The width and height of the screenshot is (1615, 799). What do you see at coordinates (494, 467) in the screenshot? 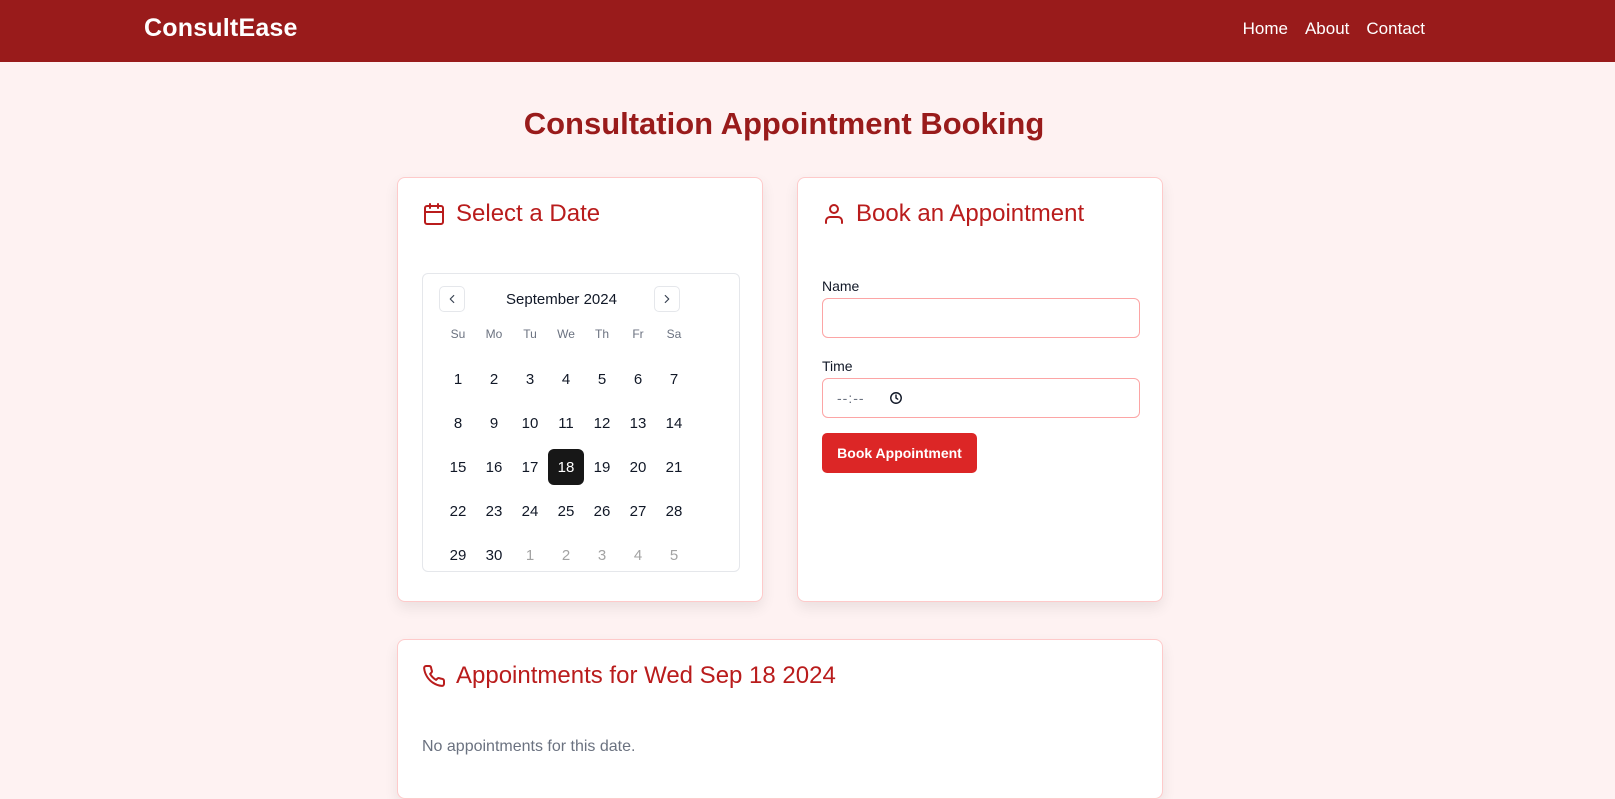
I see `calendar-day: 16` at bounding box center [494, 467].